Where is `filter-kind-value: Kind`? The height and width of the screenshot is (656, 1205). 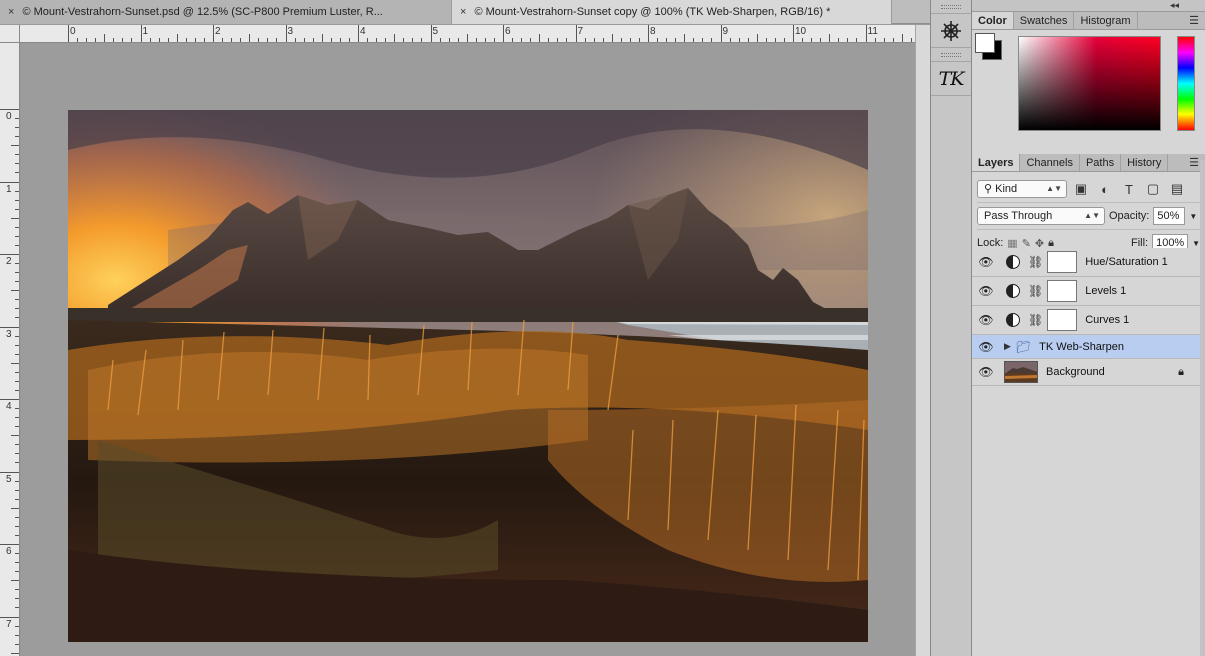
filter-kind-value: Kind is located at coordinates (1006, 189).